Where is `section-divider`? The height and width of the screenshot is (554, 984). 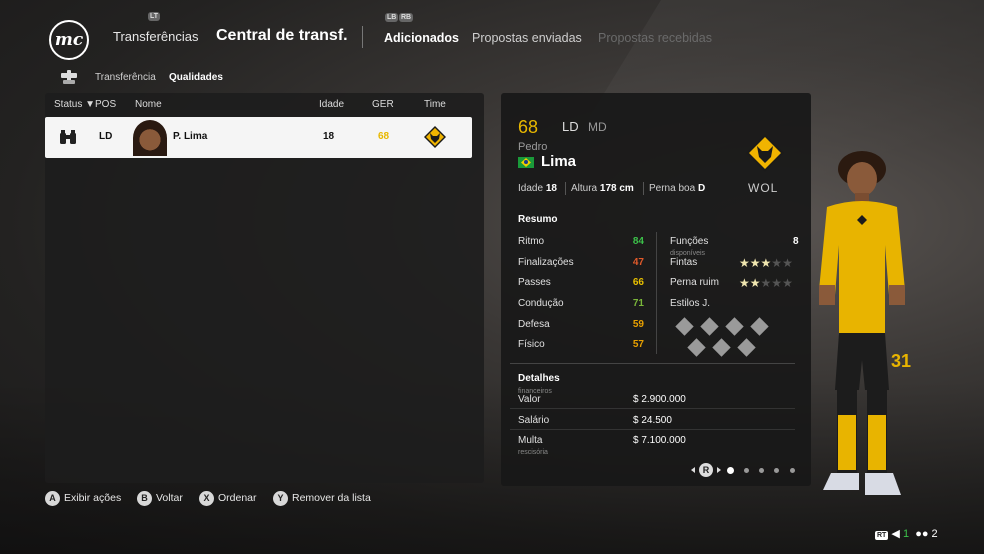 section-divider is located at coordinates (652, 363).